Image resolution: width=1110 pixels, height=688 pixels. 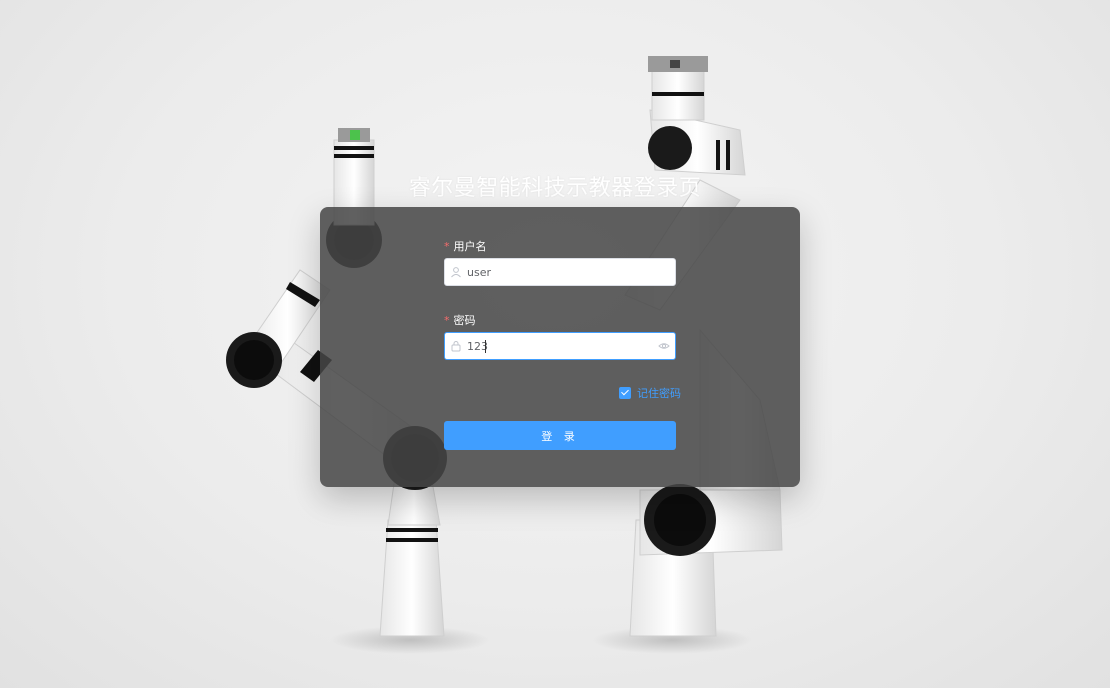 What do you see at coordinates (485, 346) in the screenshot?
I see `text-caret` at bounding box center [485, 346].